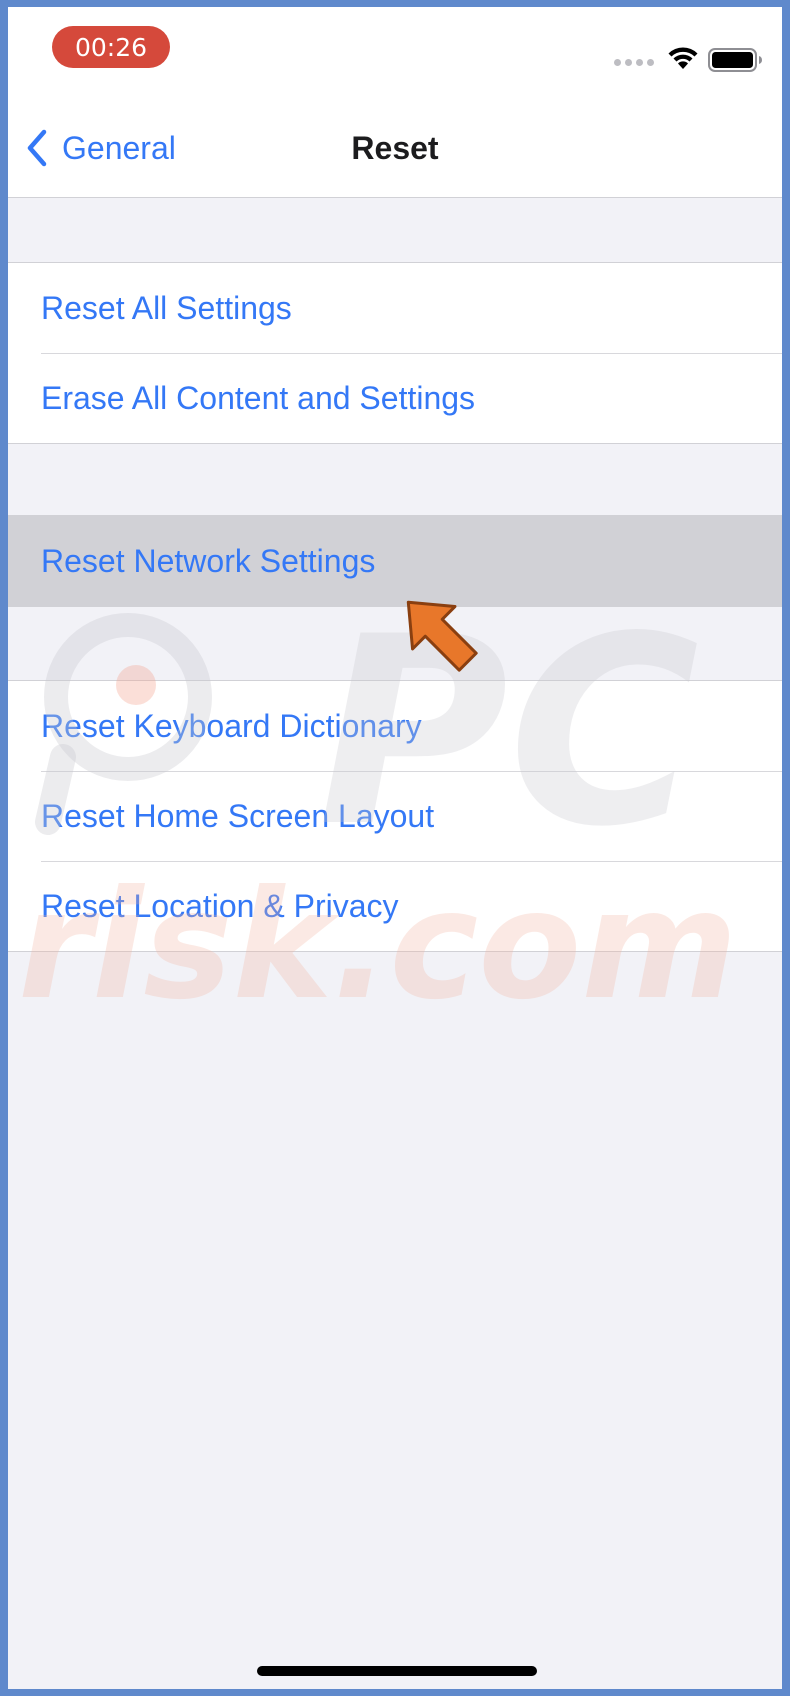  Describe the element at coordinates (37, 148) in the screenshot. I see `chevron-left-icon` at that location.